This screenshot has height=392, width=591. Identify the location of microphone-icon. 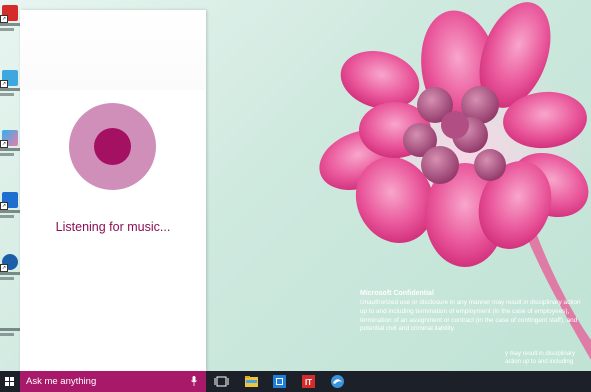
(194, 381).